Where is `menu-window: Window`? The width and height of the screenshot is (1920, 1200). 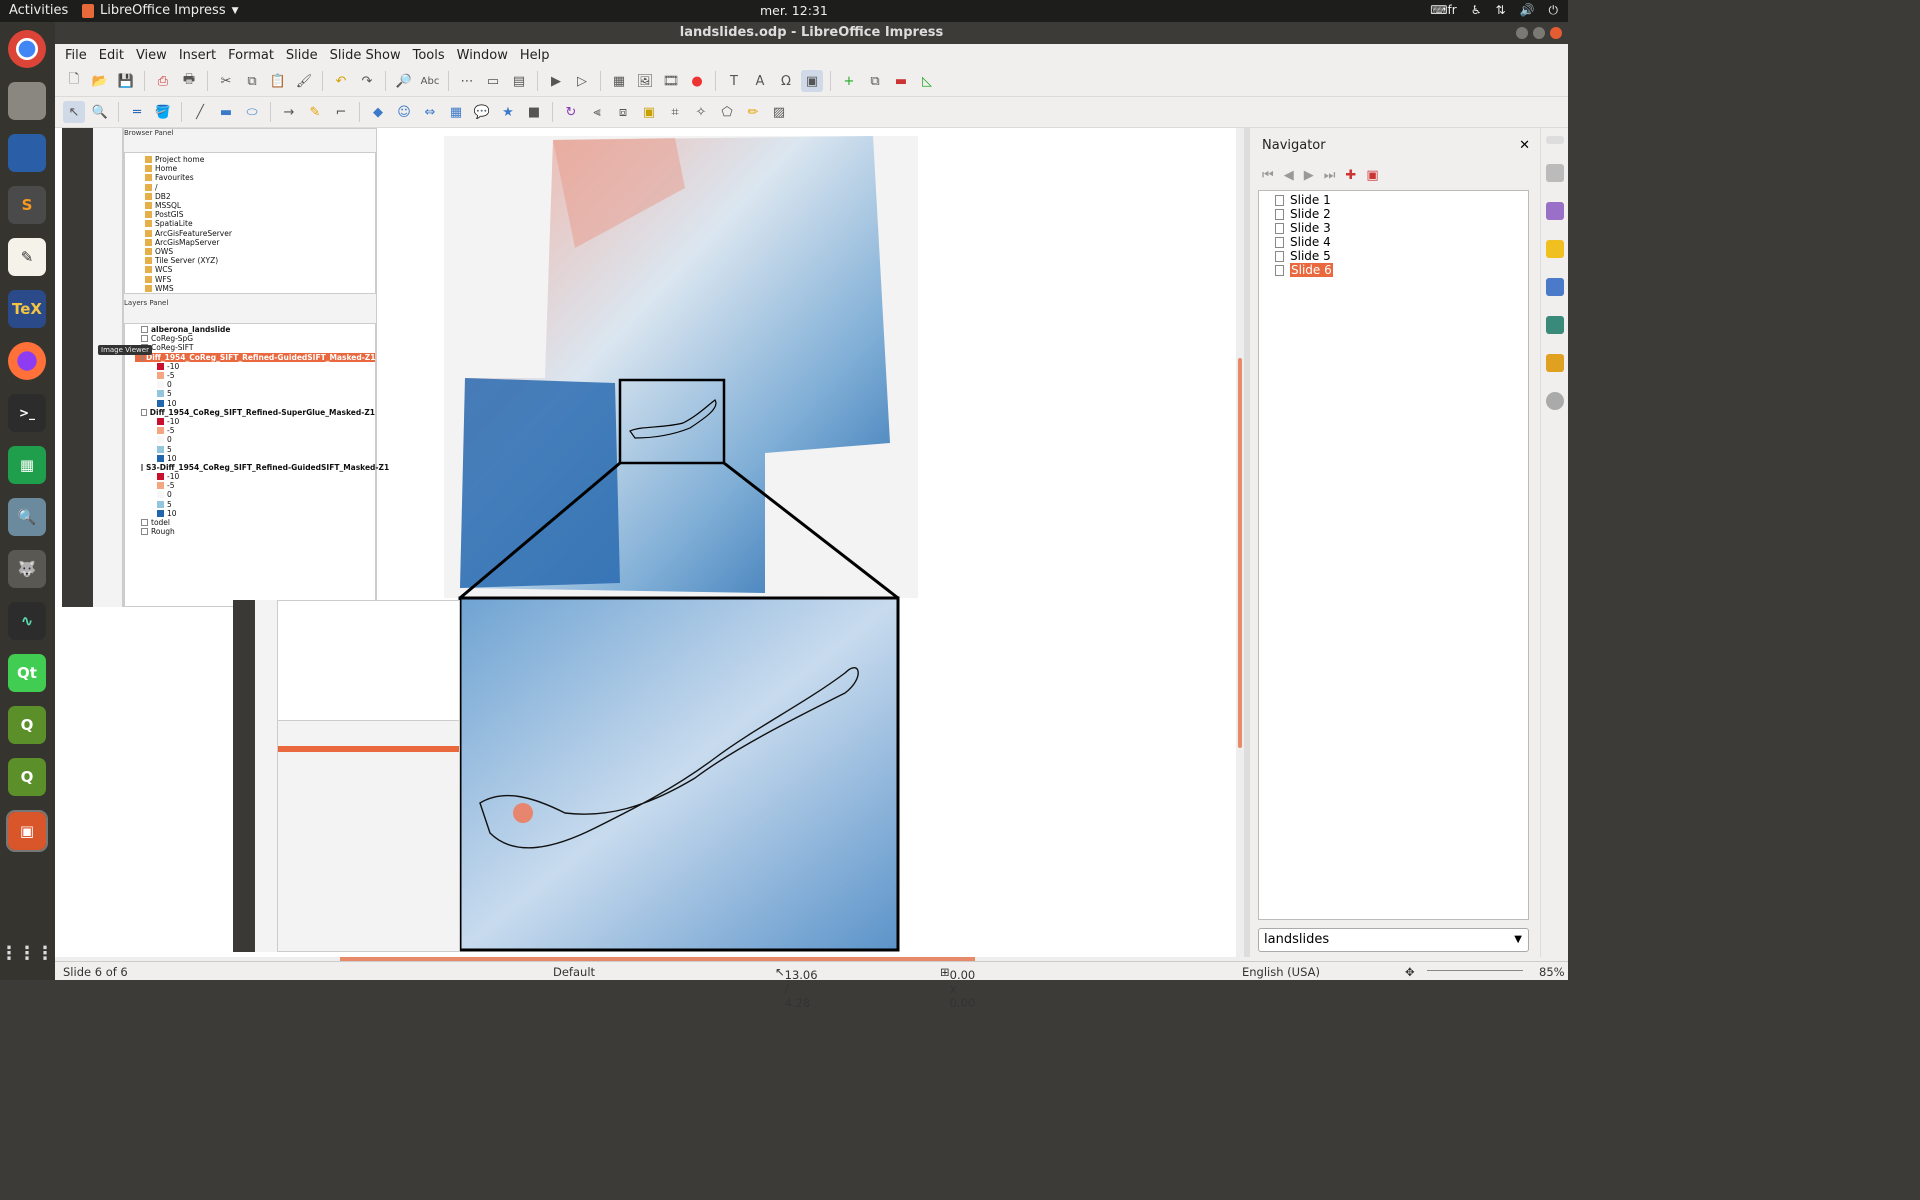
menu-window: Window is located at coordinates (482, 55).